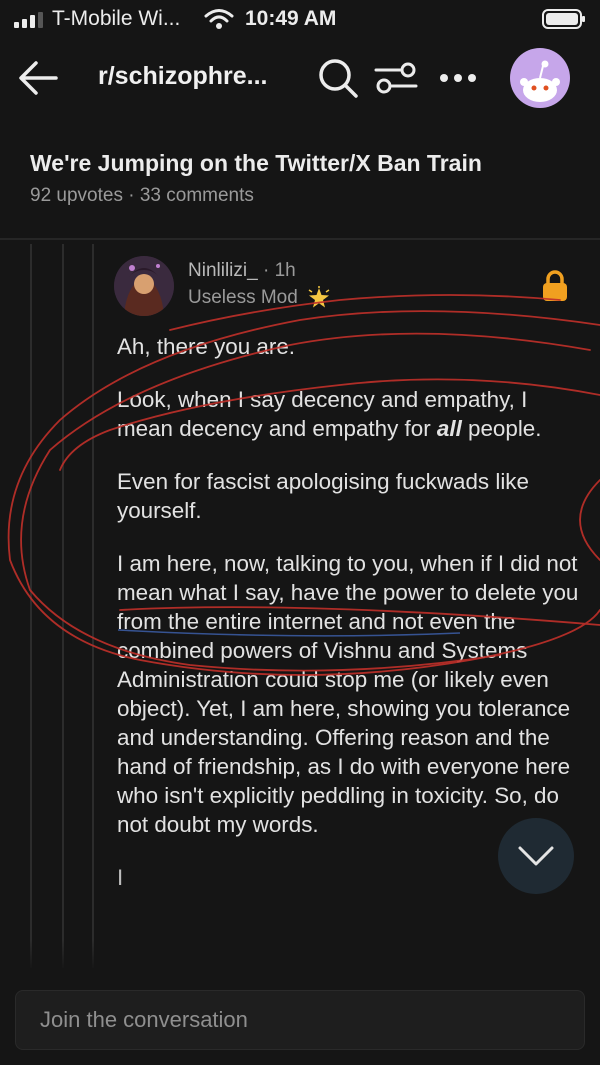 This screenshot has width=600, height=1065. I want to click on emphasis-text: all, so click(449, 428).